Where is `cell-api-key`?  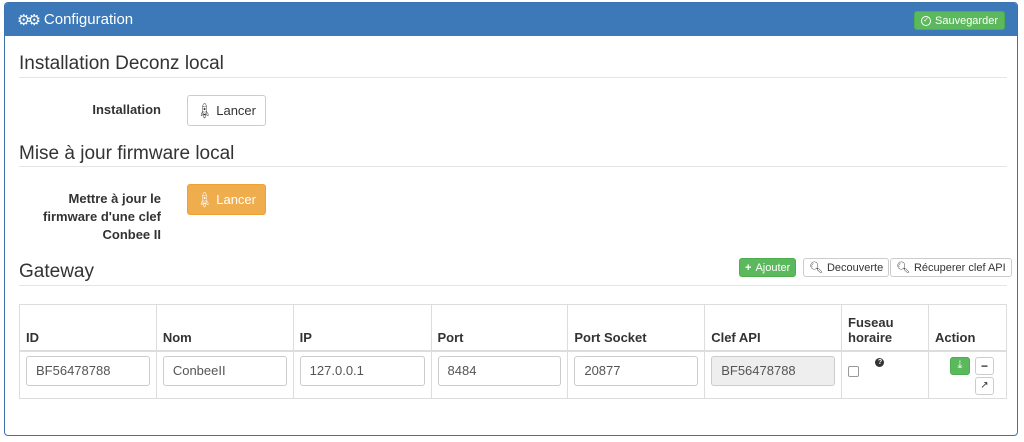
cell-api-key is located at coordinates (773, 374).